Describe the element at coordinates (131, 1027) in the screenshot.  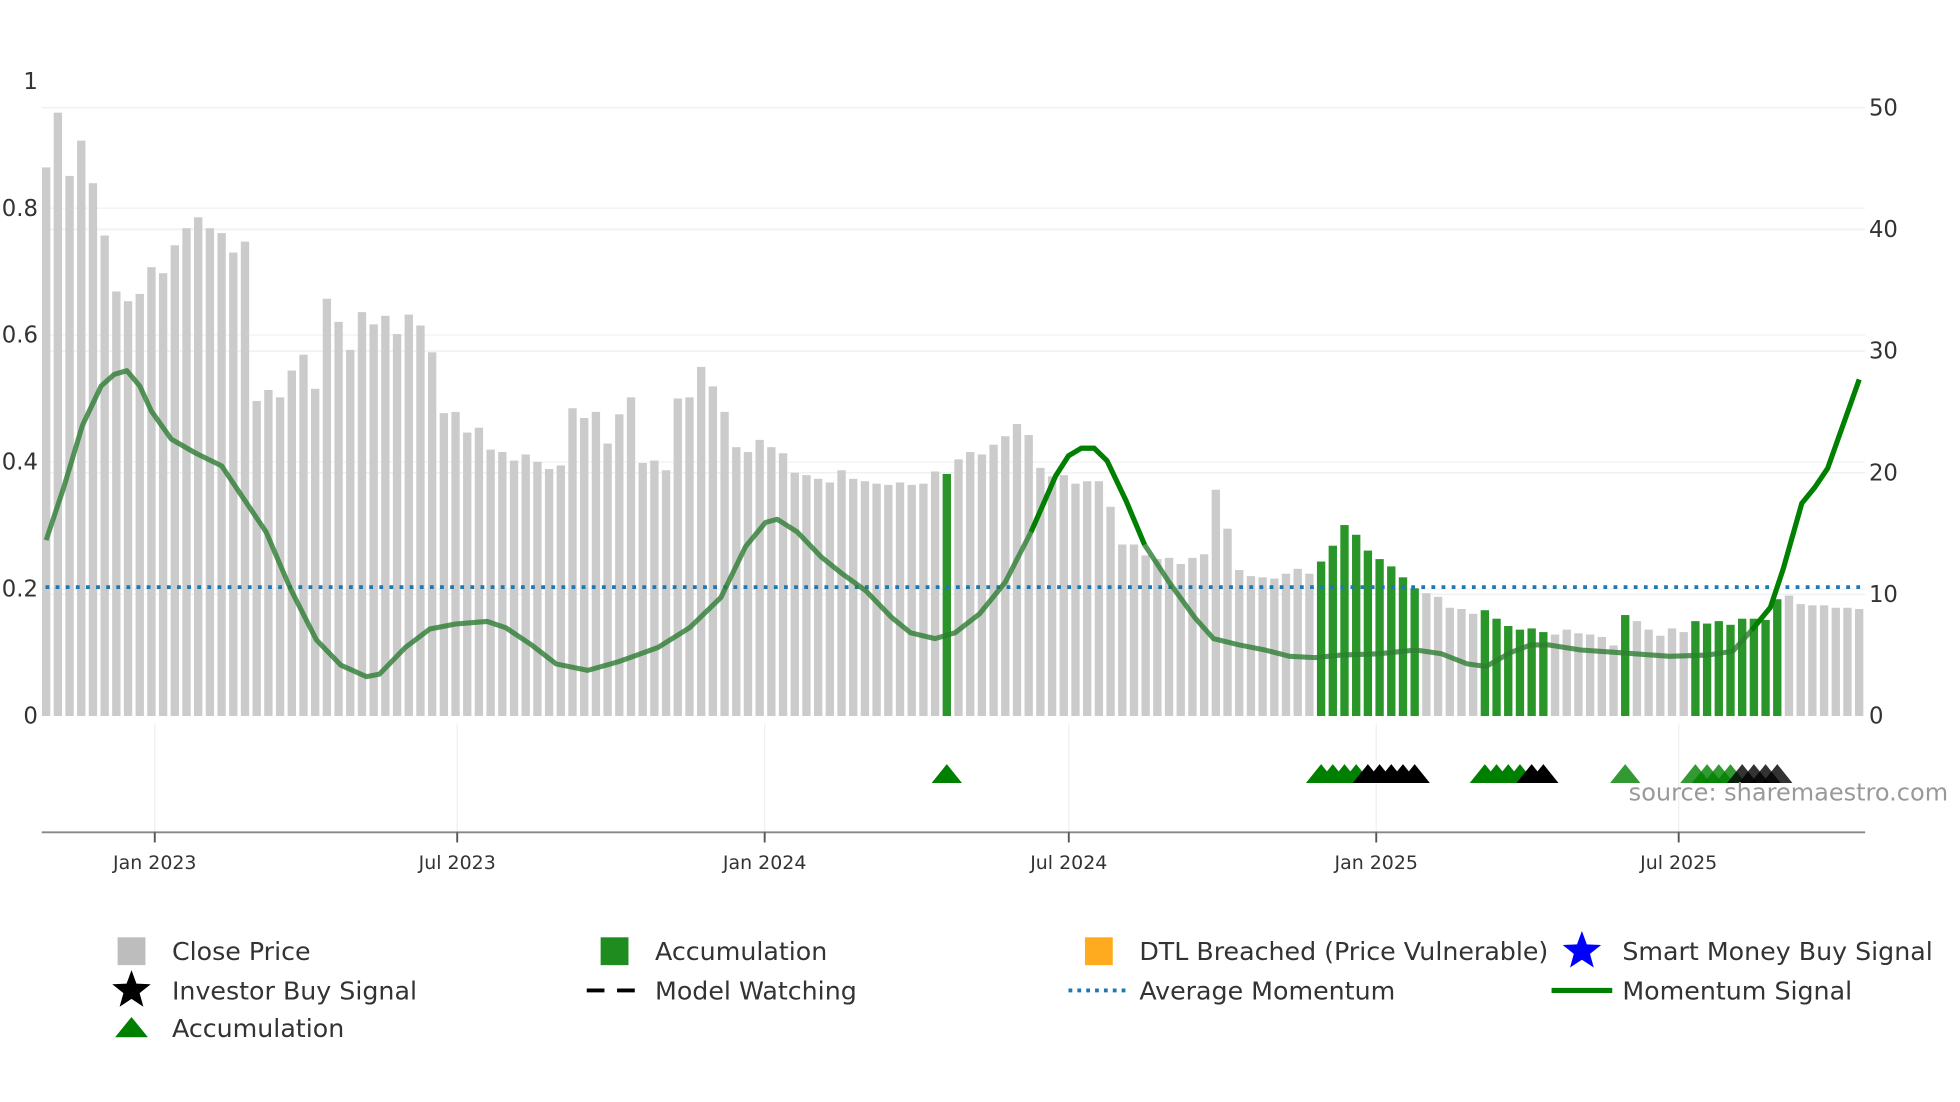
I see `green-triangle-icon` at that location.